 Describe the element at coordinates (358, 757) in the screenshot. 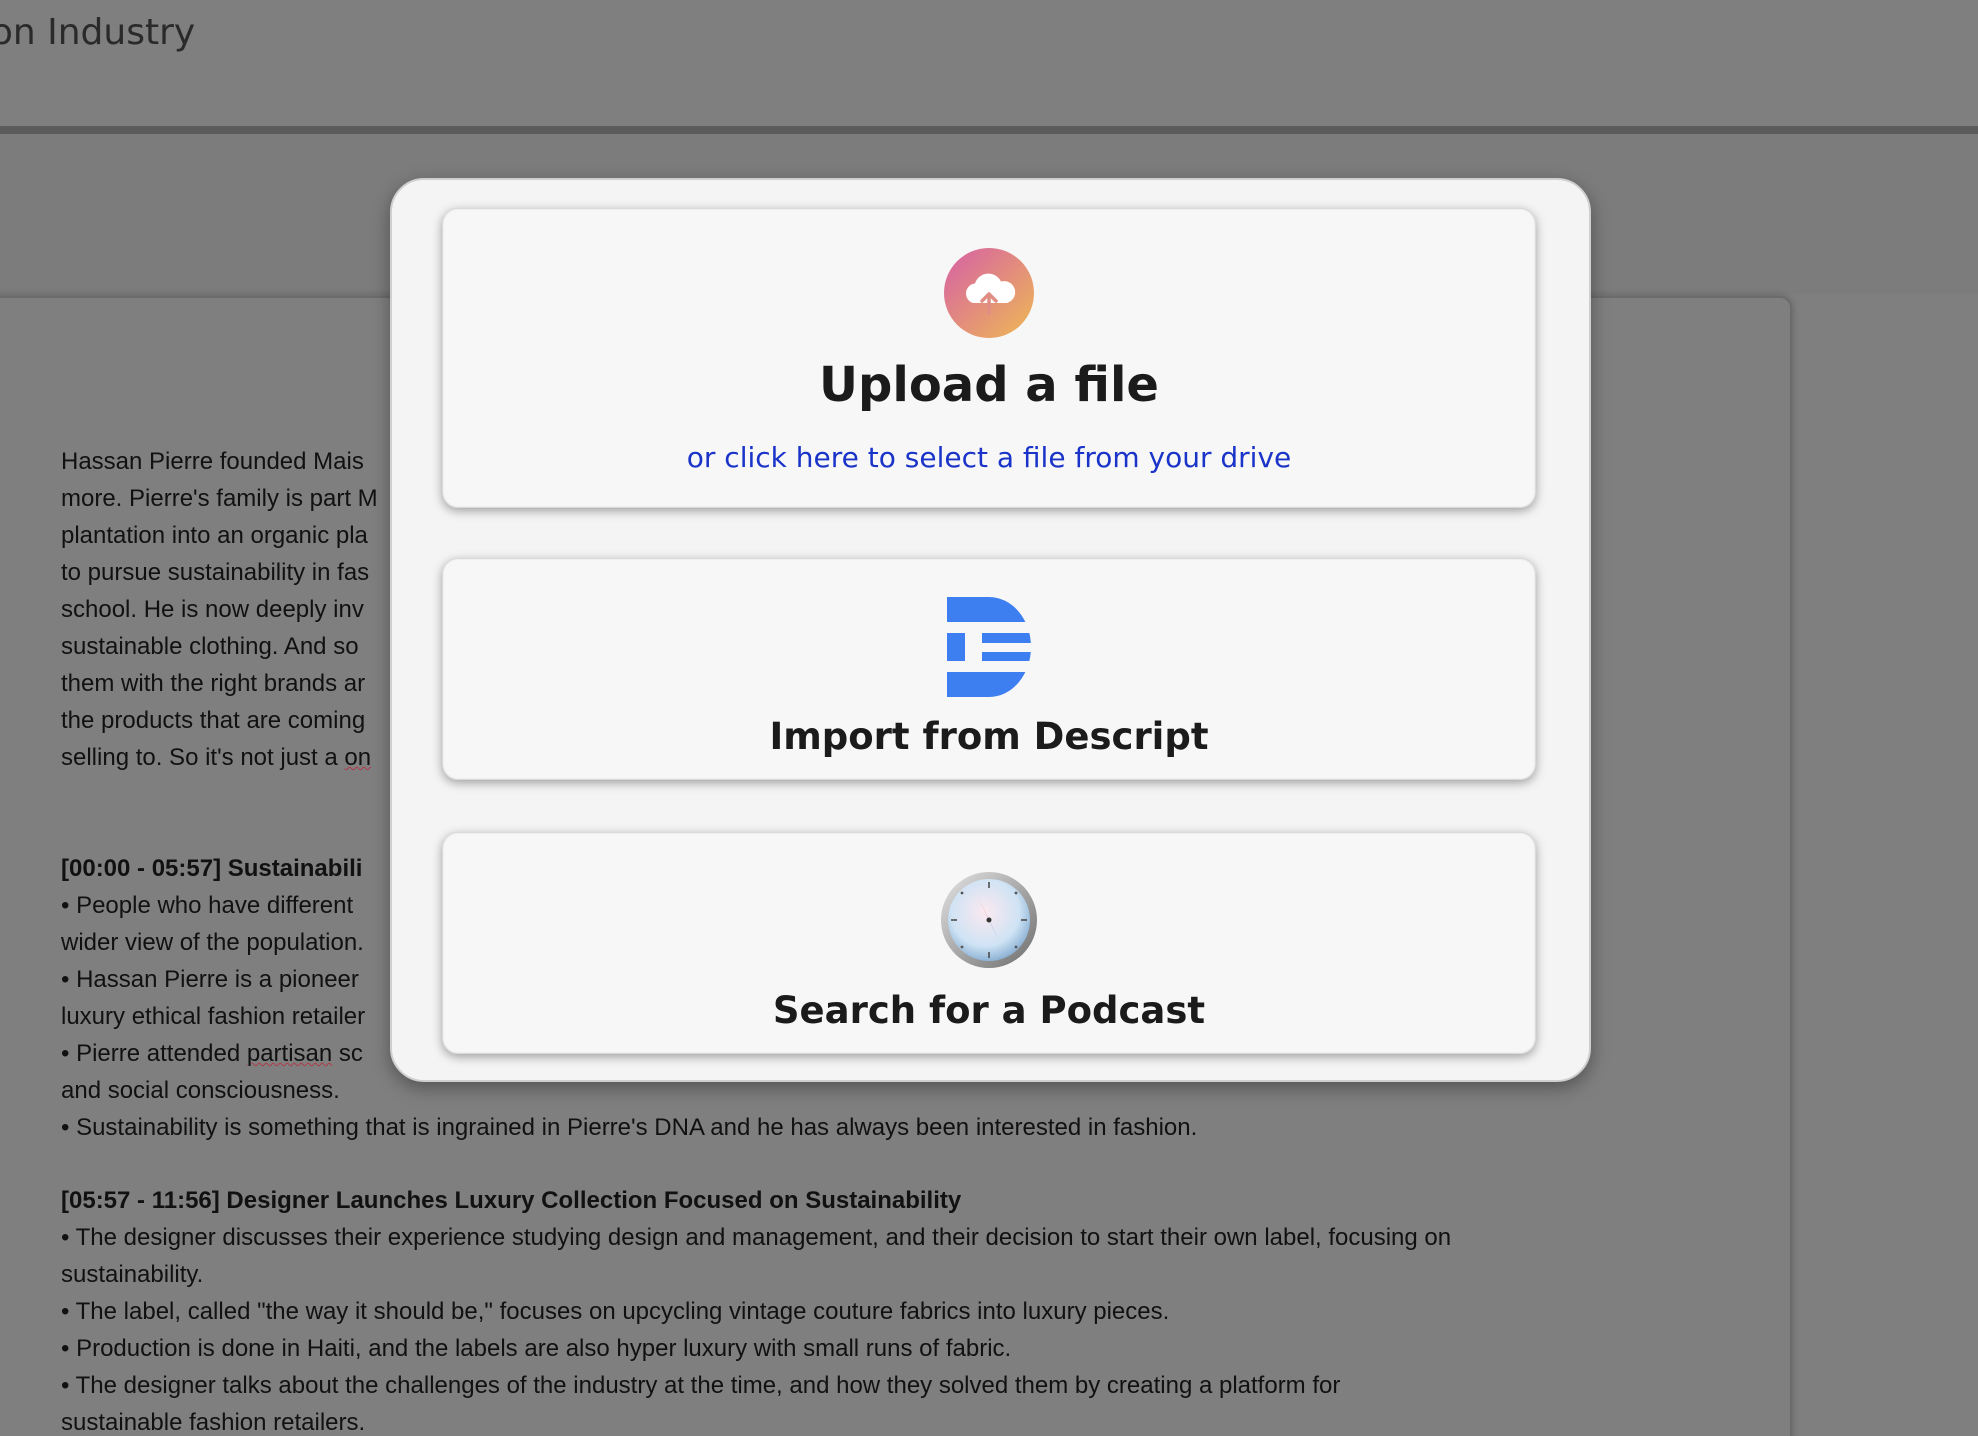

I see `misspelled-word: on` at that location.